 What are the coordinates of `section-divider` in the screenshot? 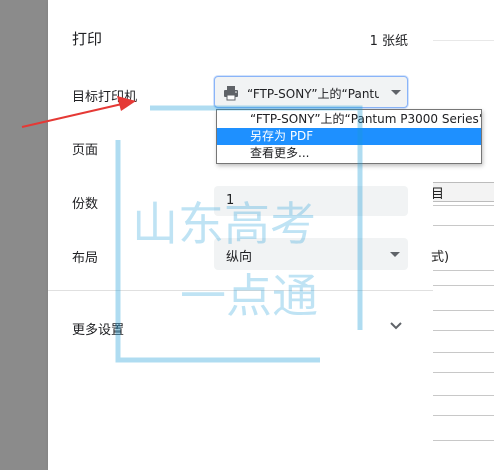 It's located at (240, 290).